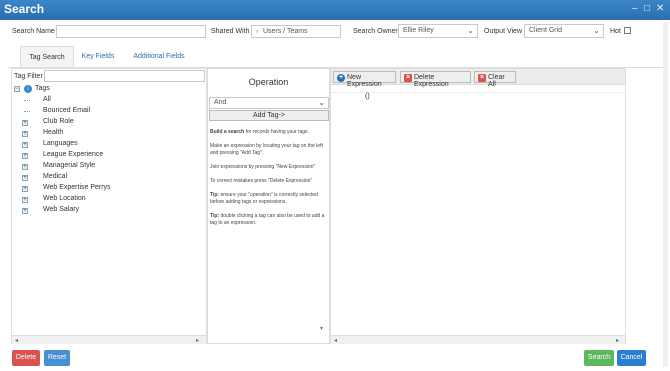 The image size is (670, 371). Describe the element at coordinates (269, 103) in the screenshot. I see `operation-select: And ⌄` at that location.